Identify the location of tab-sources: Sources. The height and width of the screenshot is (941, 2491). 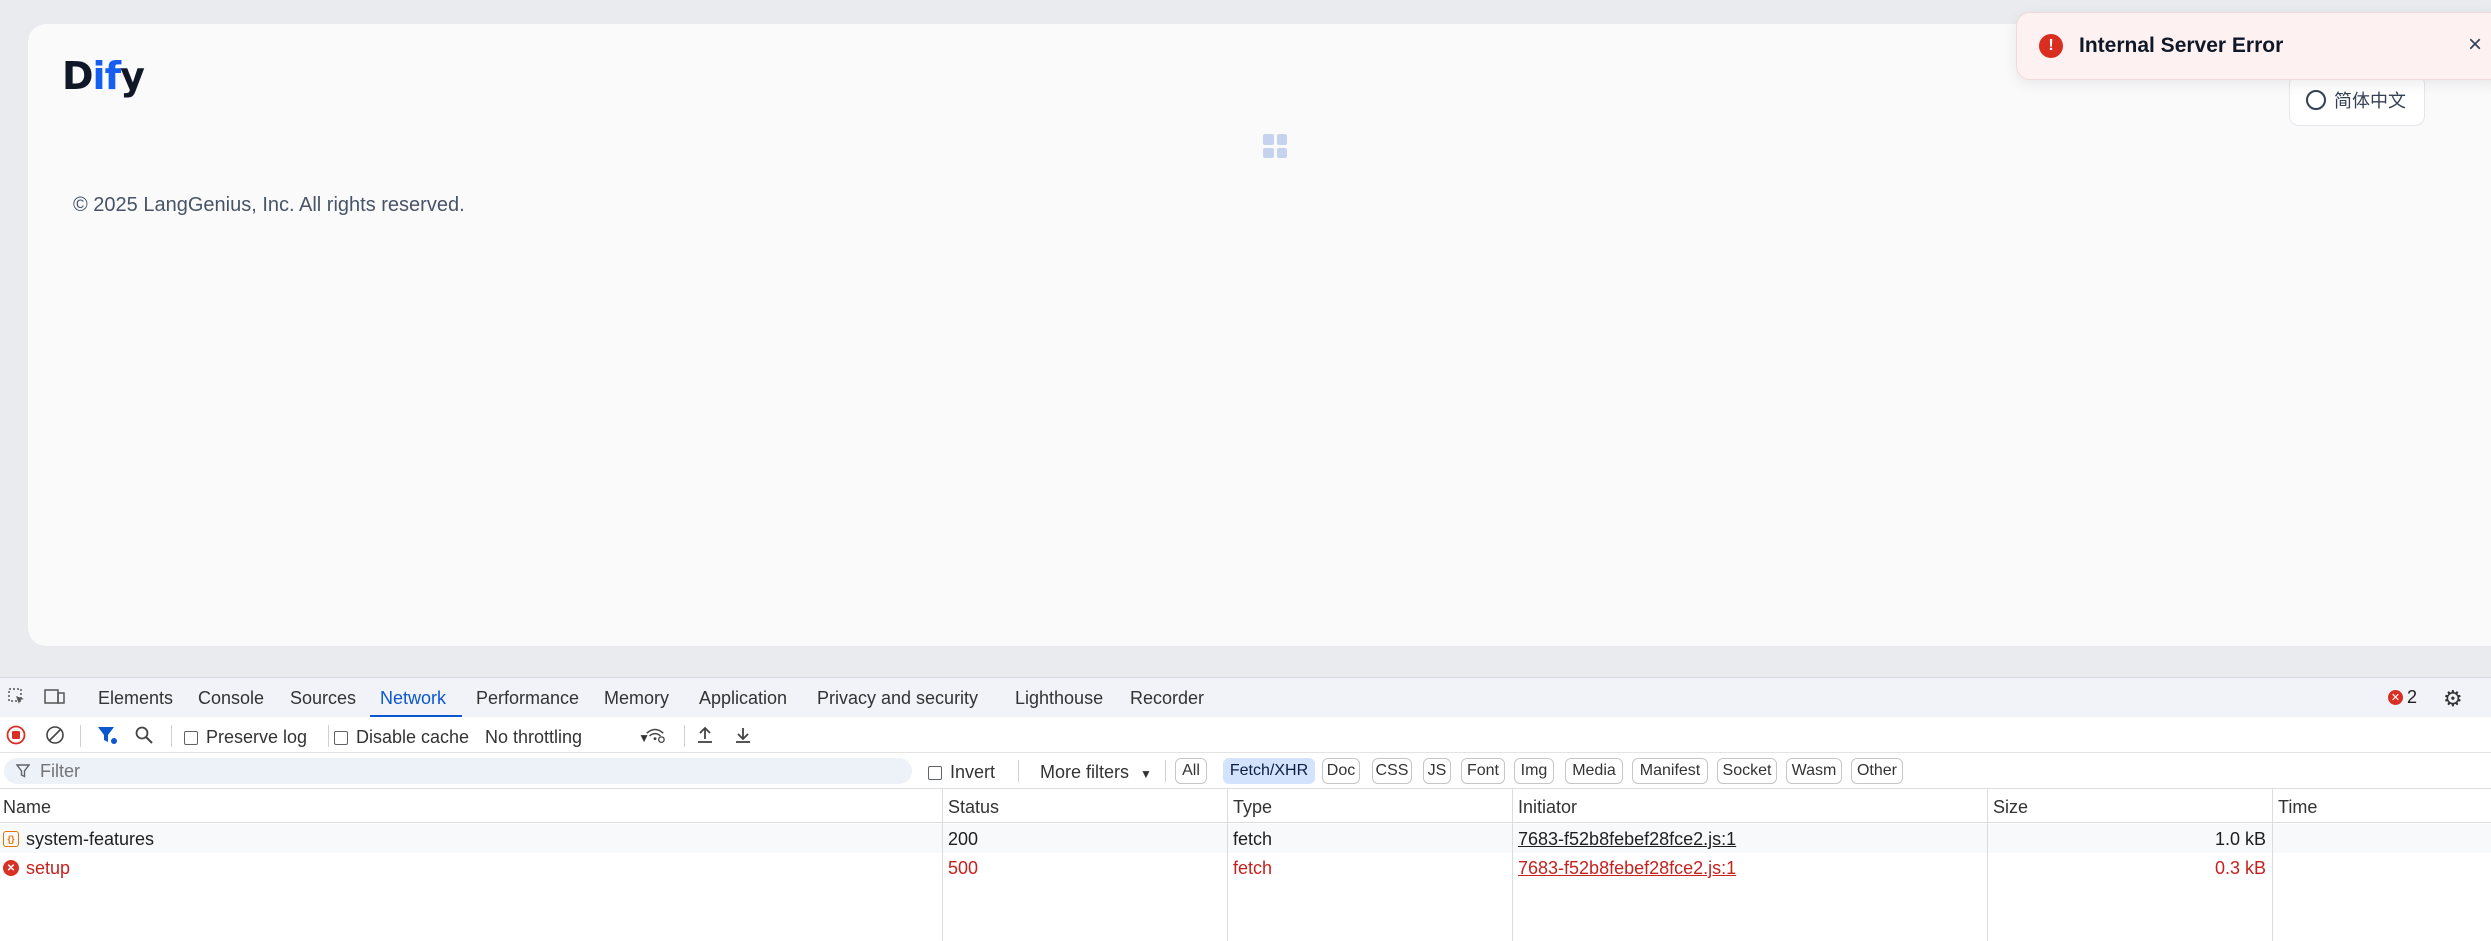
(323, 698).